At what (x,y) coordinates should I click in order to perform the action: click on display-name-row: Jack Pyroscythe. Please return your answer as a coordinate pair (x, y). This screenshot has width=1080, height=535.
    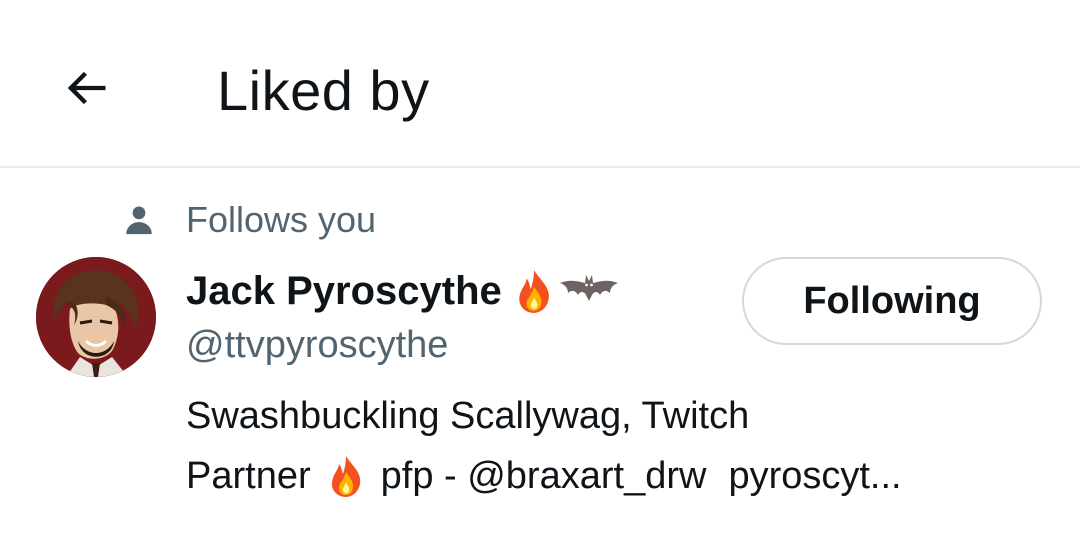
    Looking at the image, I should click on (403, 291).